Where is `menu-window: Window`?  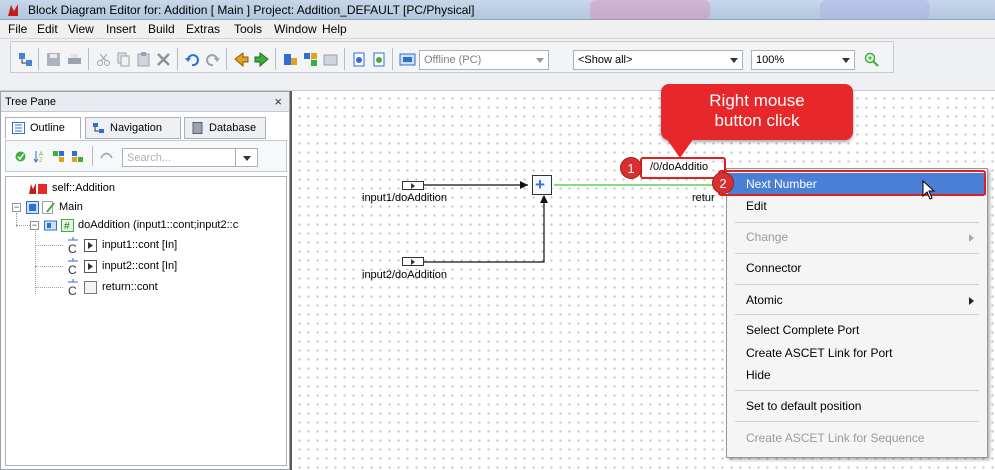
menu-window: Window is located at coordinates (295, 29).